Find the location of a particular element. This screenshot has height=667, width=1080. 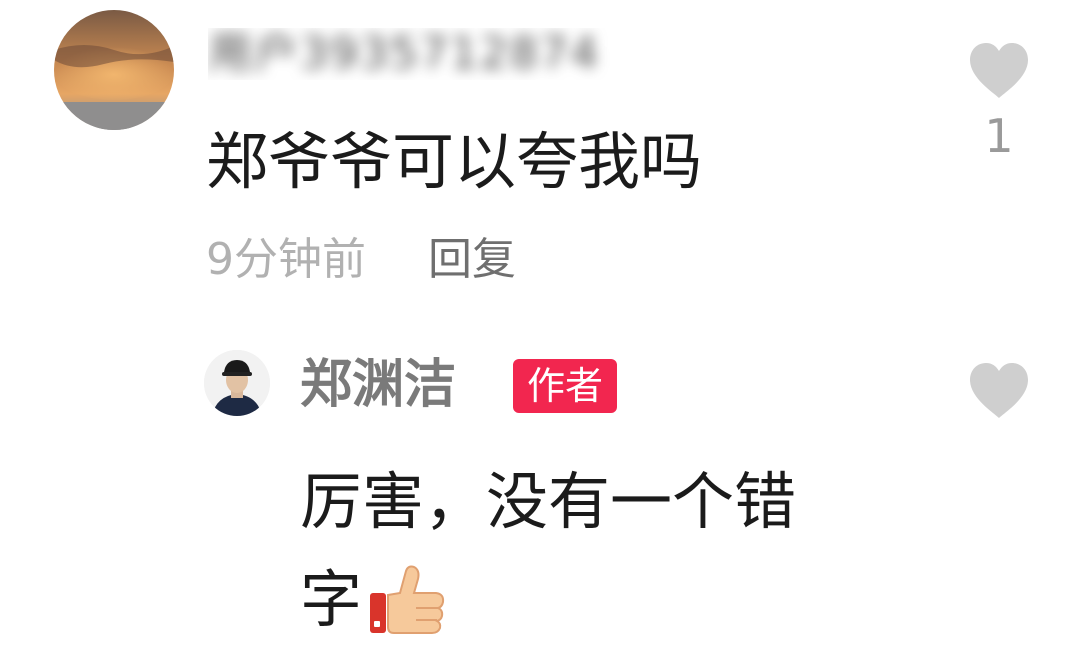

author-username: 郑渊洁 is located at coordinates (378, 385).